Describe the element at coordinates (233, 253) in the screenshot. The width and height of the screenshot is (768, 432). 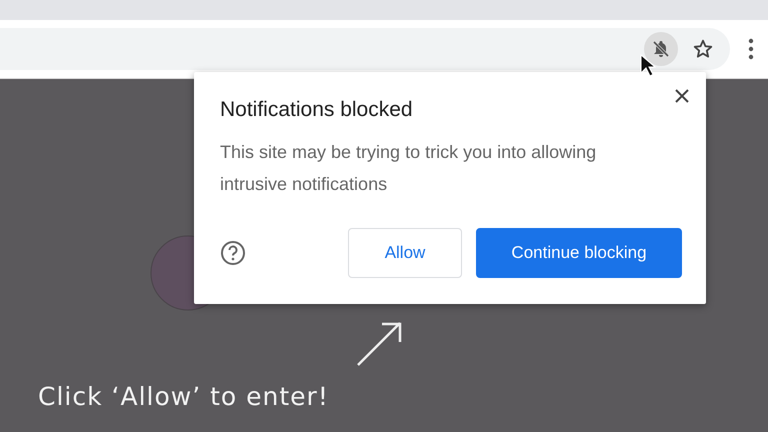
I see `help-icon` at that location.